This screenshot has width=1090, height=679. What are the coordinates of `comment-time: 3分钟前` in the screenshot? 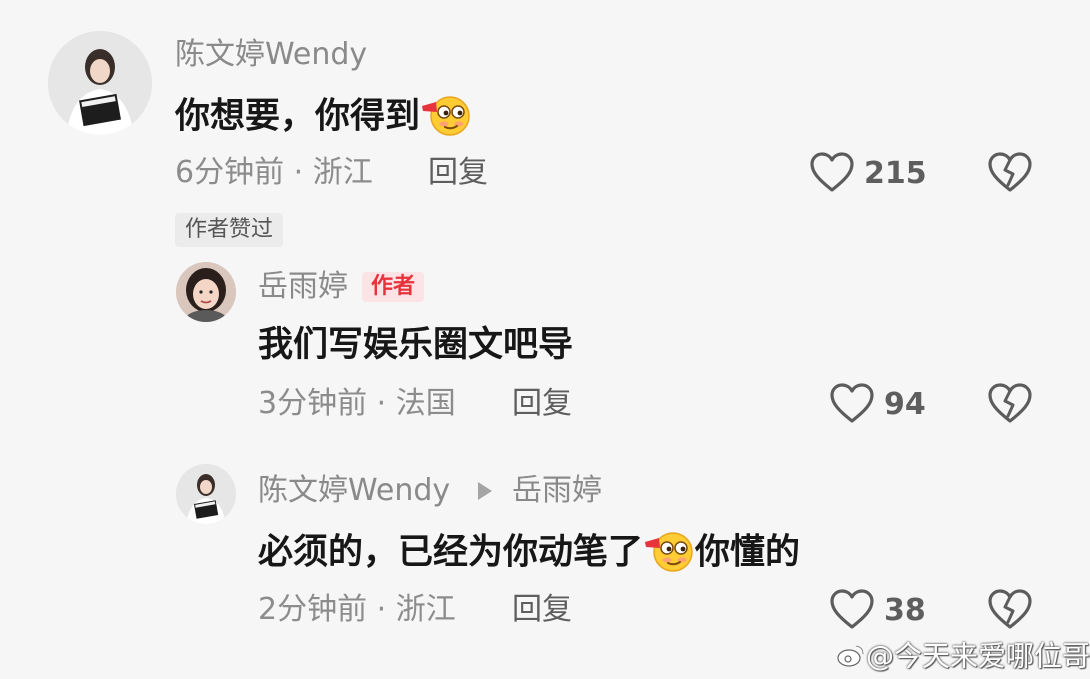 It's located at (313, 403).